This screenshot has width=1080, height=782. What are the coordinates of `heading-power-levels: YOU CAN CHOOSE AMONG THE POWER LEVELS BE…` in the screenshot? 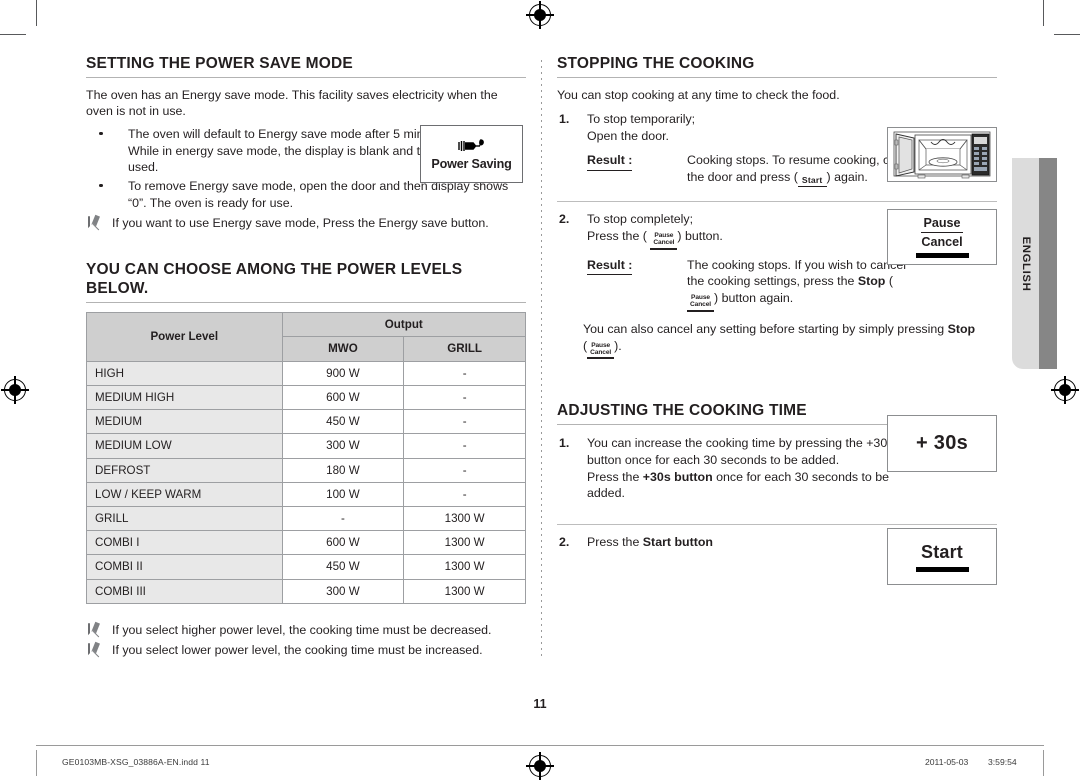 It's located at (274, 279).